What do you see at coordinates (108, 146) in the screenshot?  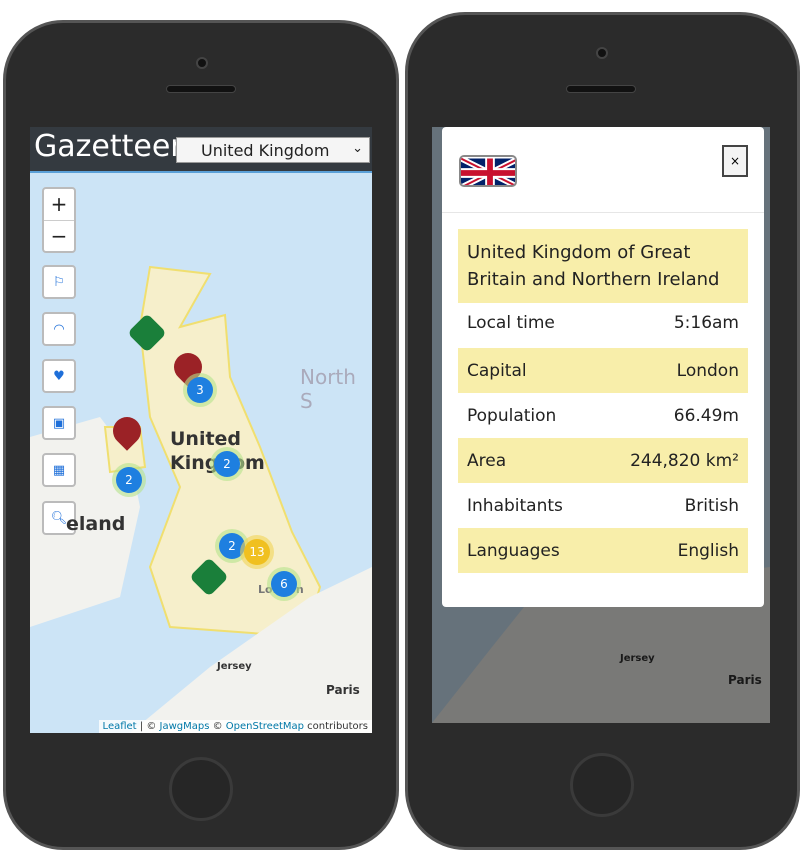 I see `app-title: Gazetteer` at bounding box center [108, 146].